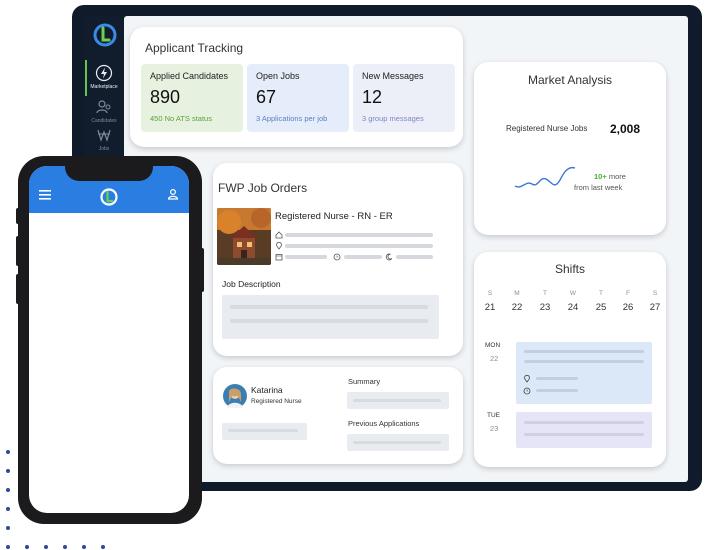 This screenshot has height=550, width=708. What do you see at coordinates (278, 76) in the screenshot?
I see `stat-label: Open Jobs` at bounding box center [278, 76].